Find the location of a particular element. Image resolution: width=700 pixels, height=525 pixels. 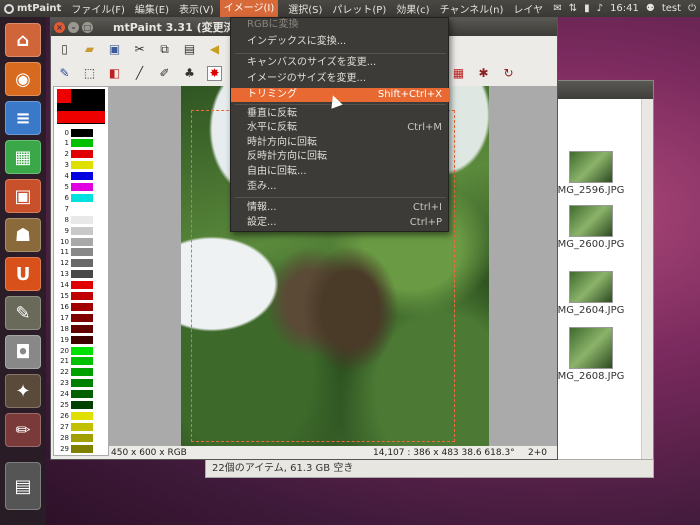

undo-icon: ◀ is located at coordinates (214, 49).